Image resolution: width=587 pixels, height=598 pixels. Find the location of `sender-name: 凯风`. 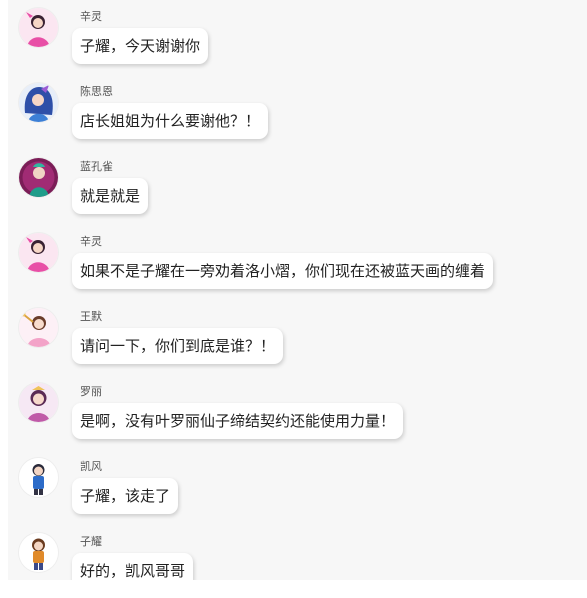

sender-name: 凯风 is located at coordinates (91, 466).